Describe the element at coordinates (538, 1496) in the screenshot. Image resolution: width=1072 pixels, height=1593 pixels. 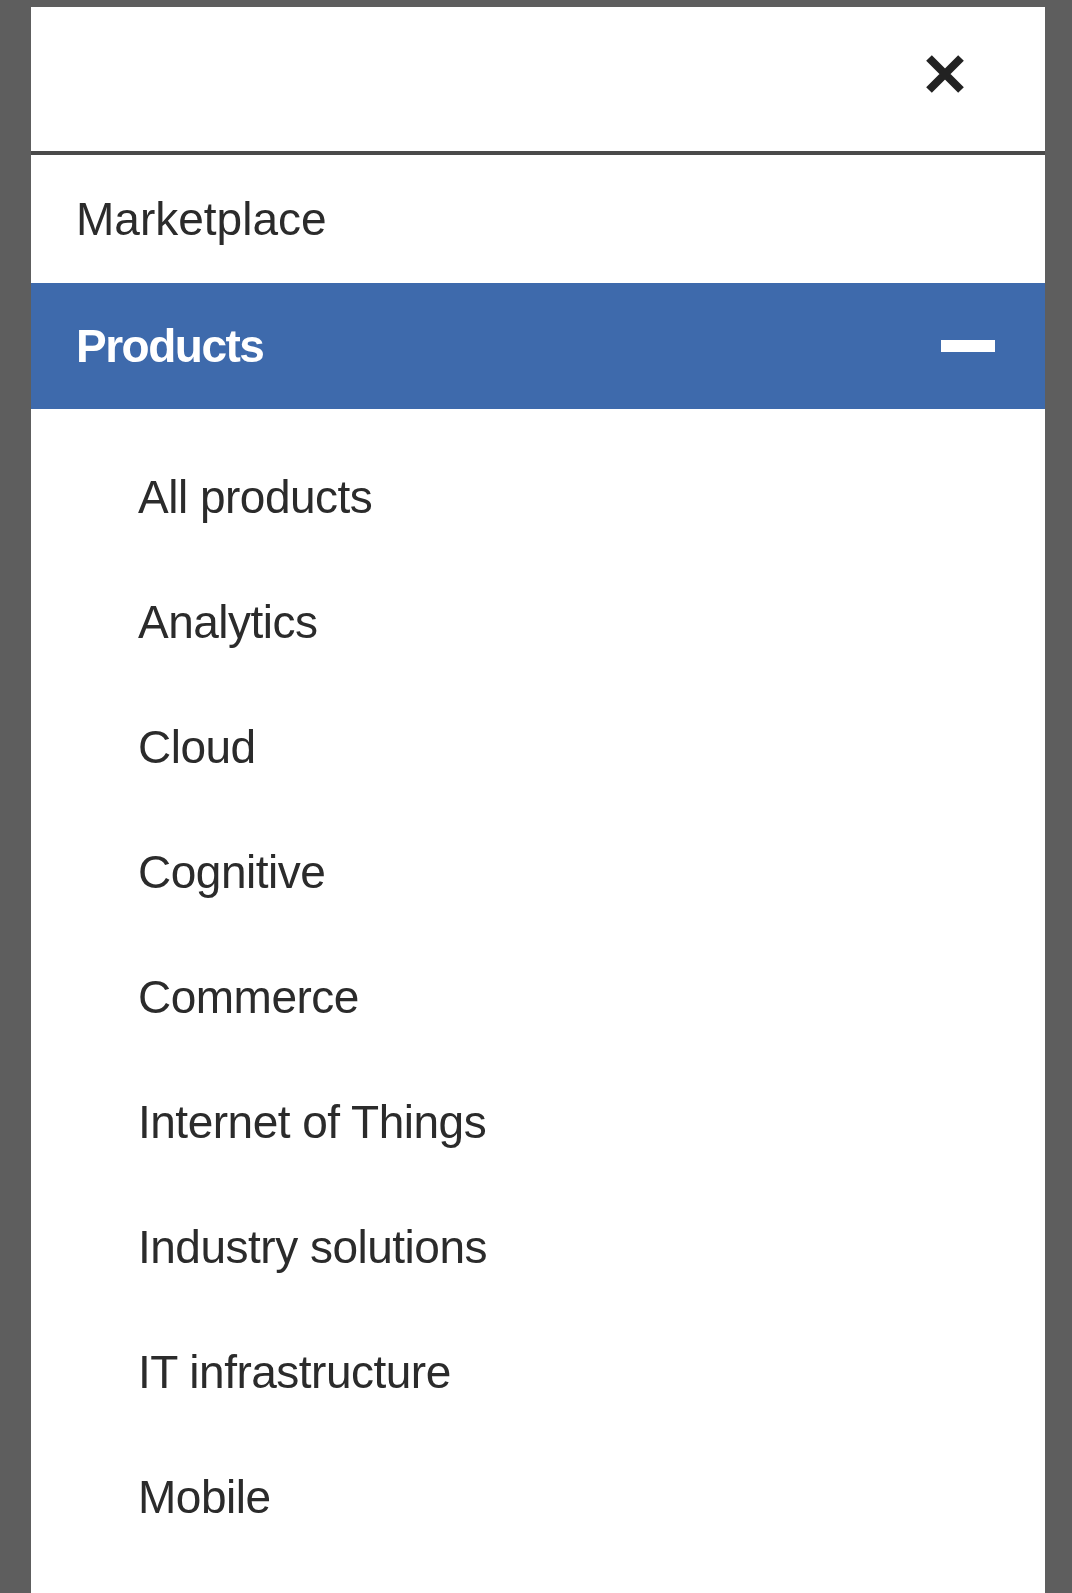
I see `submenu-item: Mobile` at that location.